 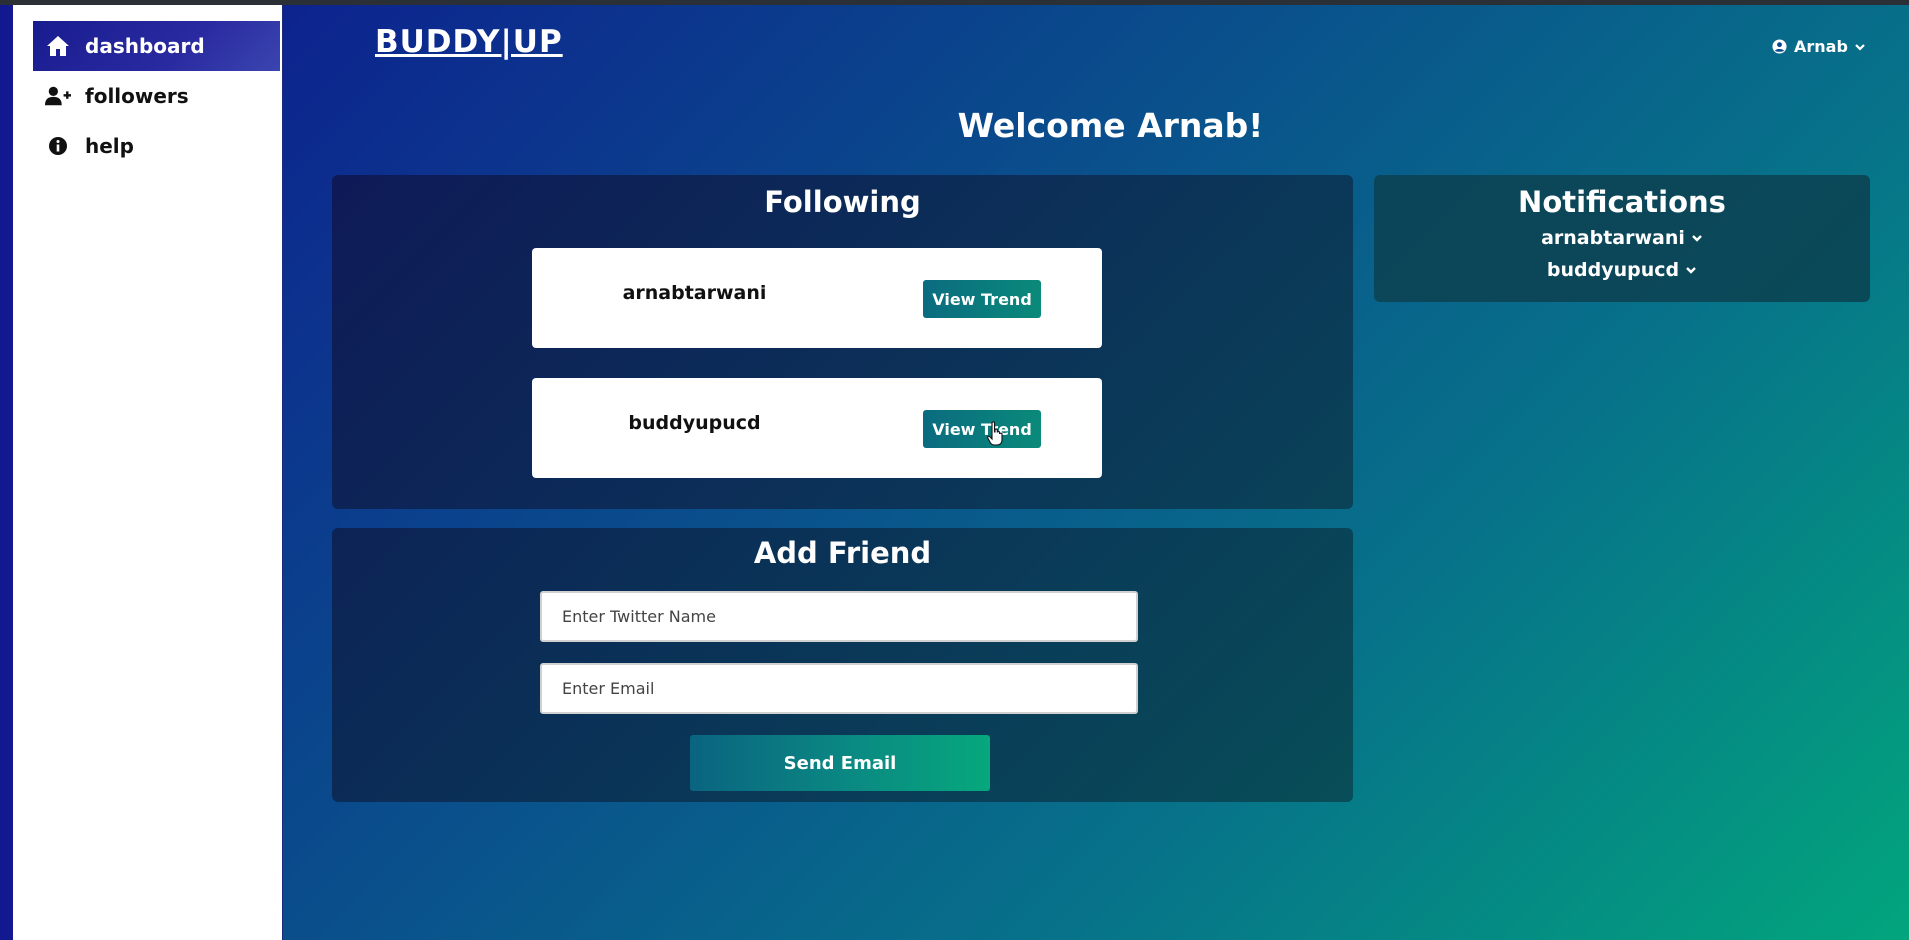 I want to click on following-title: Following, so click(x=842, y=202).